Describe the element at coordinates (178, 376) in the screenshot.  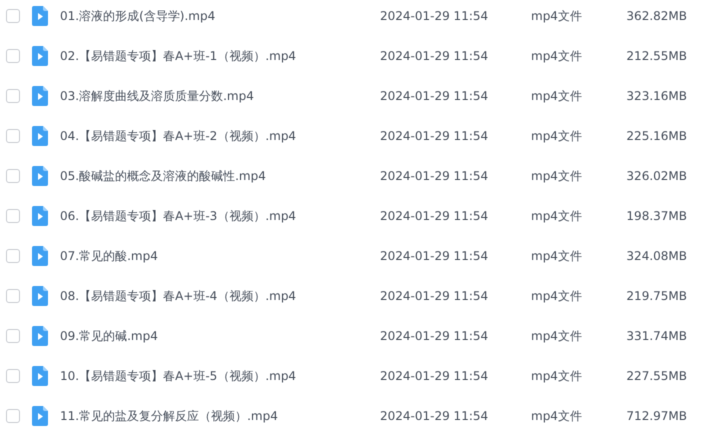
I see `file-name: 10.【易错题专项】春A+班-5（视频）.mp4` at that location.